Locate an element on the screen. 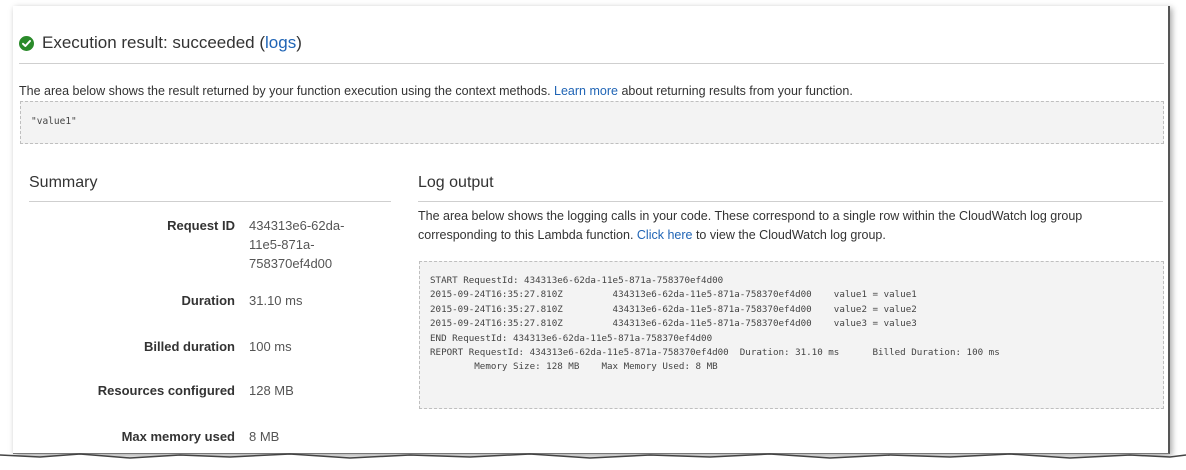 This screenshot has height=470, width=1186. resources-configured-value: 128 MB is located at coordinates (271, 390).